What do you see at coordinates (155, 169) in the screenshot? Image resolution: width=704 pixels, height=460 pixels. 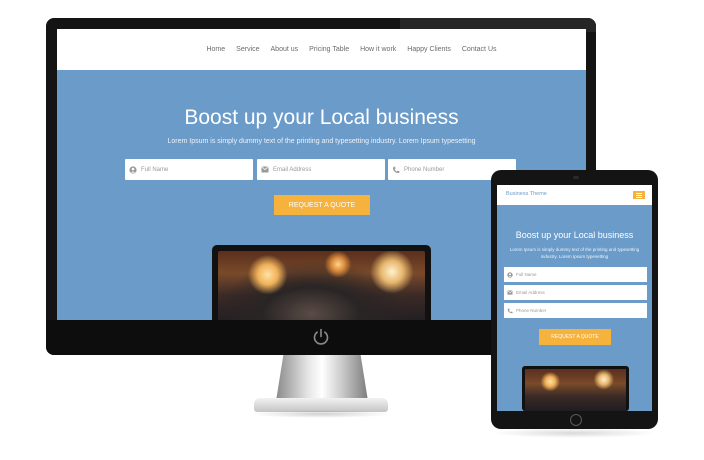 I see `full-name-placeholder: Full Name` at bounding box center [155, 169].